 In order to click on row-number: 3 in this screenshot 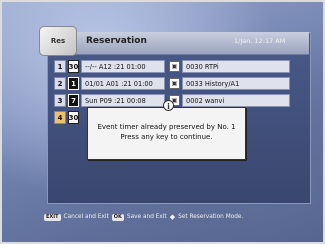, I will do `click(60, 100)`.